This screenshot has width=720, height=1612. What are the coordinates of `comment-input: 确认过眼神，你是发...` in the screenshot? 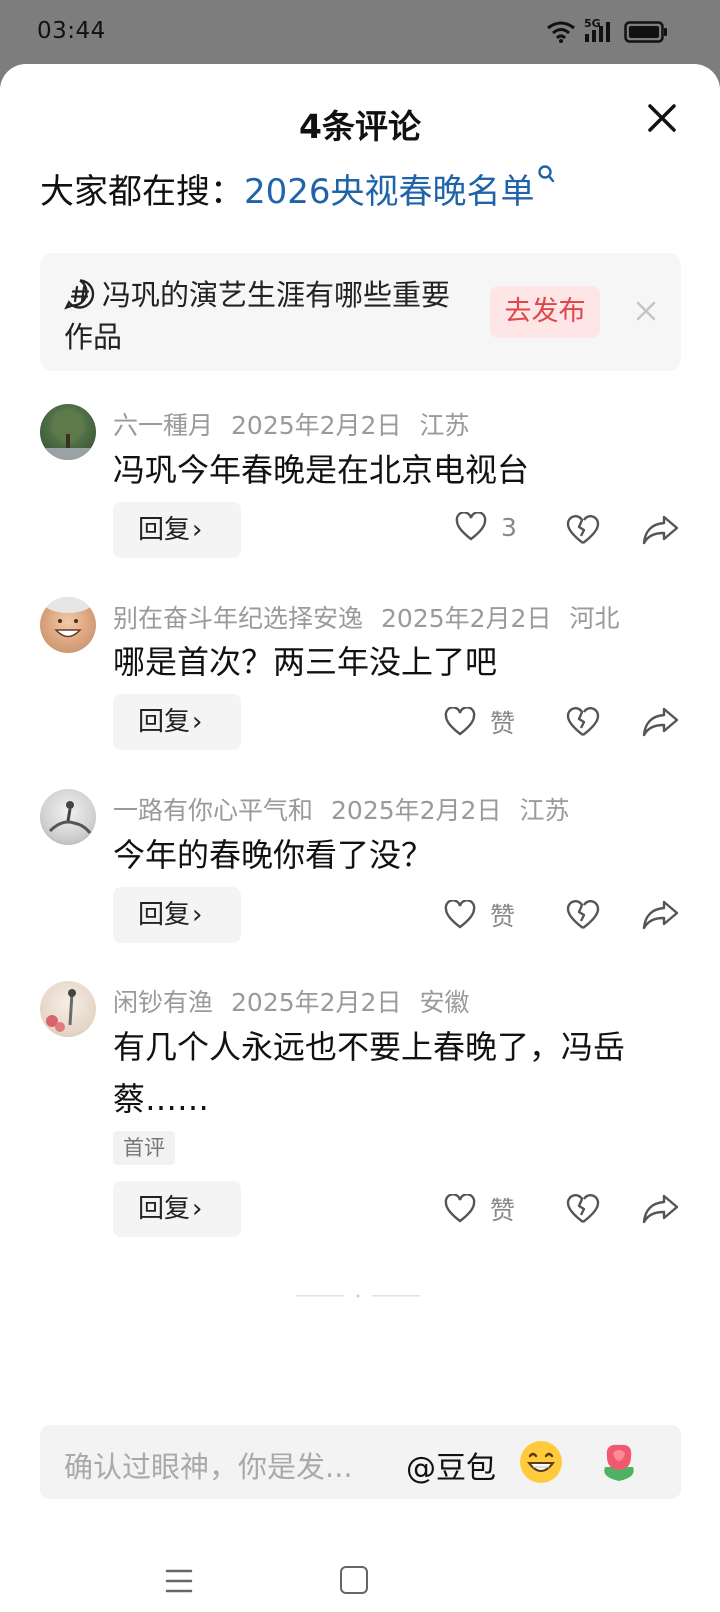 It's located at (208, 1465).